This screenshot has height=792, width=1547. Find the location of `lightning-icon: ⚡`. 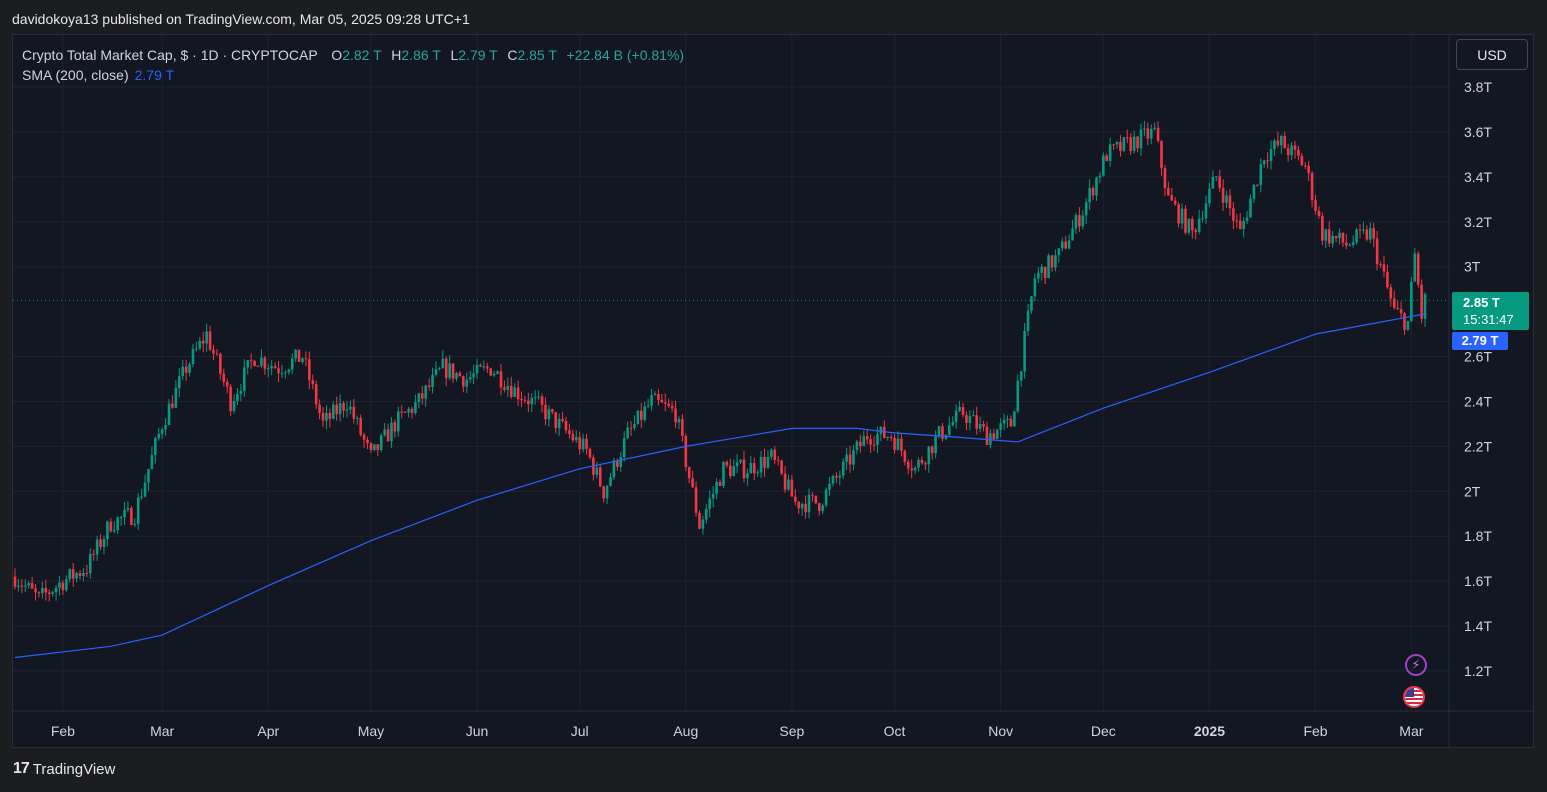

lightning-icon: ⚡ is located at coordinates (1416, 665).